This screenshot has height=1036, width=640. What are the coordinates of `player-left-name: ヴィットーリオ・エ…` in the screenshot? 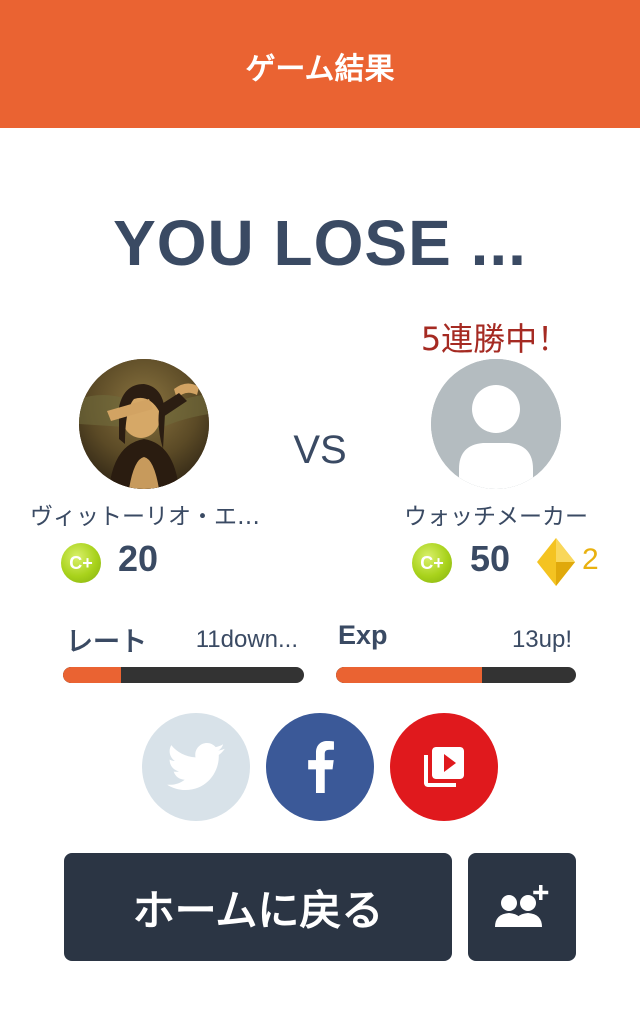 It's located at (145, 517).